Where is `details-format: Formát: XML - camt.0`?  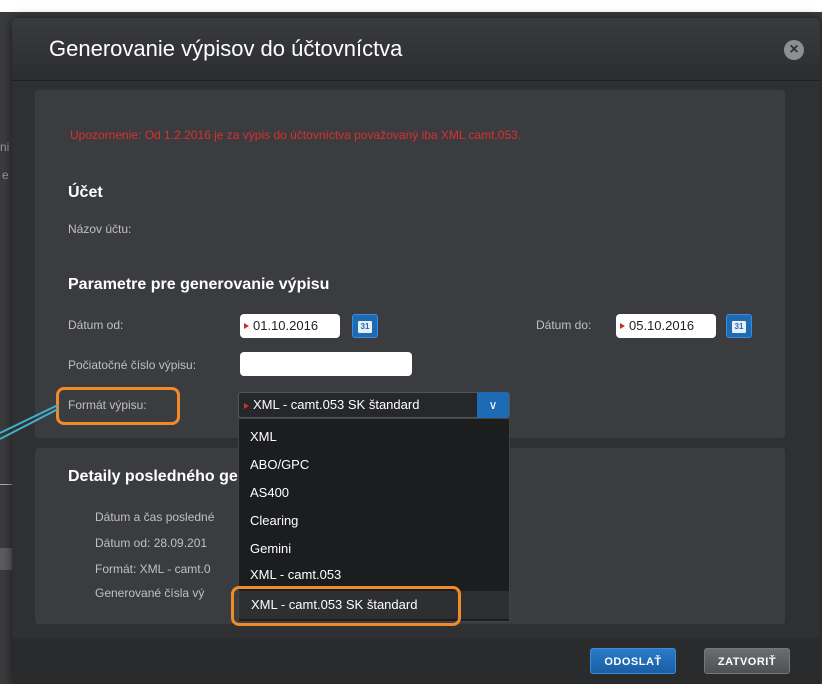
details-format: Formát: XML - camt.0 is located at coordinates (153, 569).